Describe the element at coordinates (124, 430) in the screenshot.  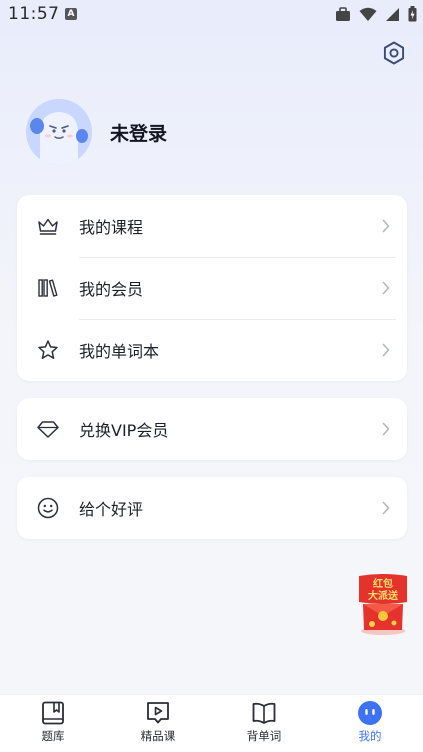
I see `menu-item-label: 兑换VIP会员` at that location.